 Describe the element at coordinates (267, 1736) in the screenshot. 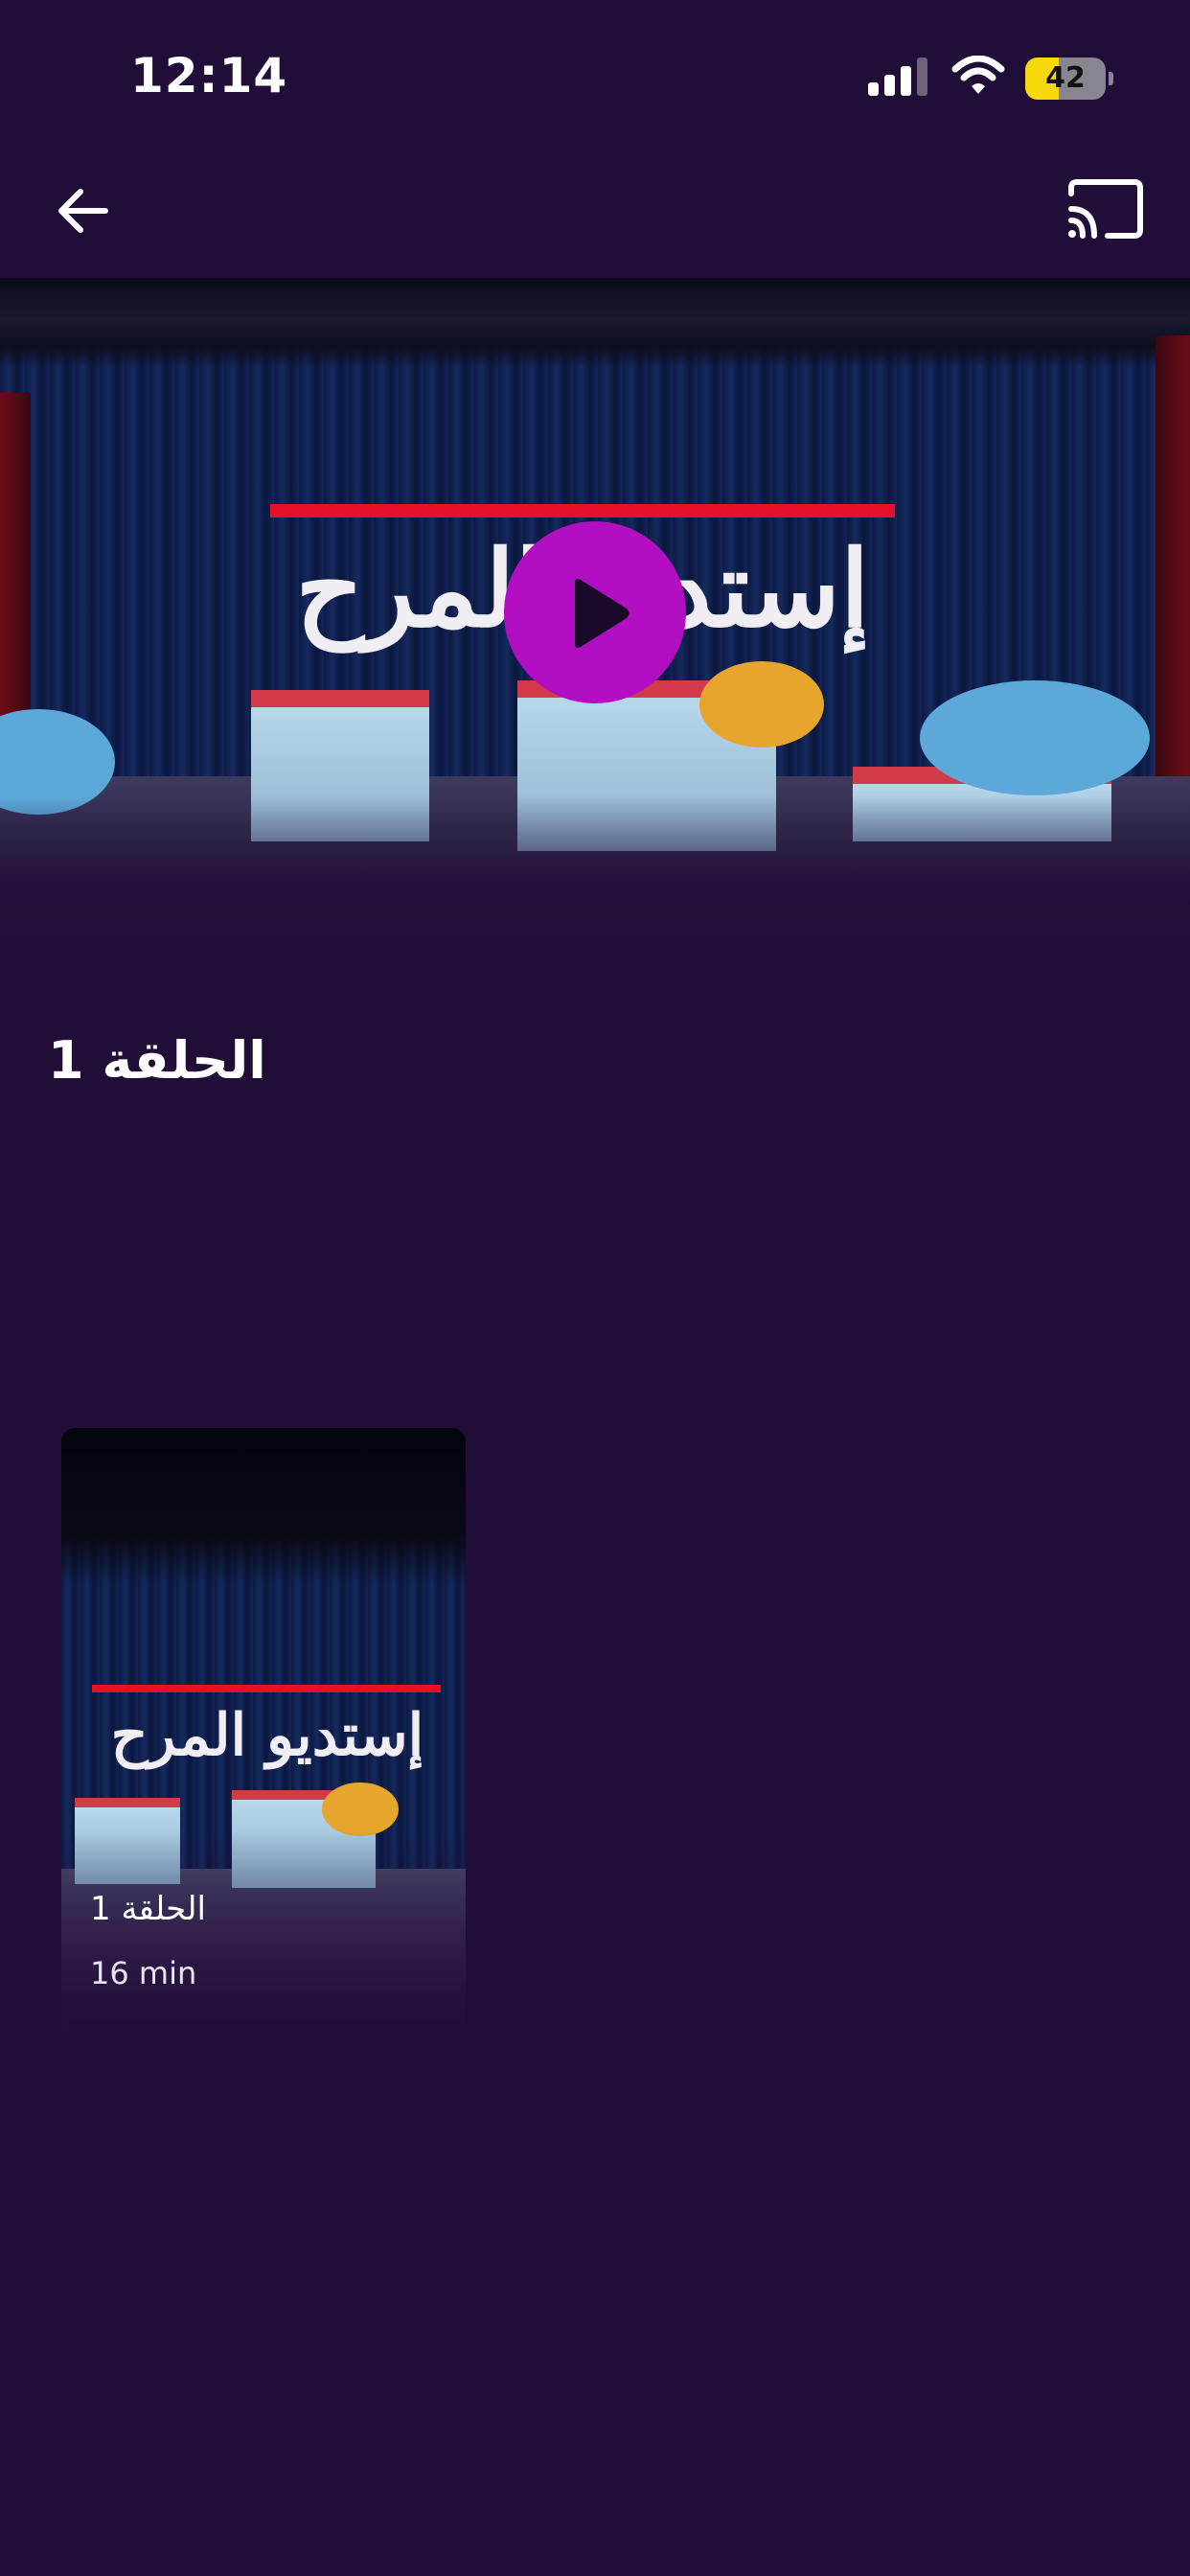

I see `thumbnail-show-title: إستديو المرح` at that location.